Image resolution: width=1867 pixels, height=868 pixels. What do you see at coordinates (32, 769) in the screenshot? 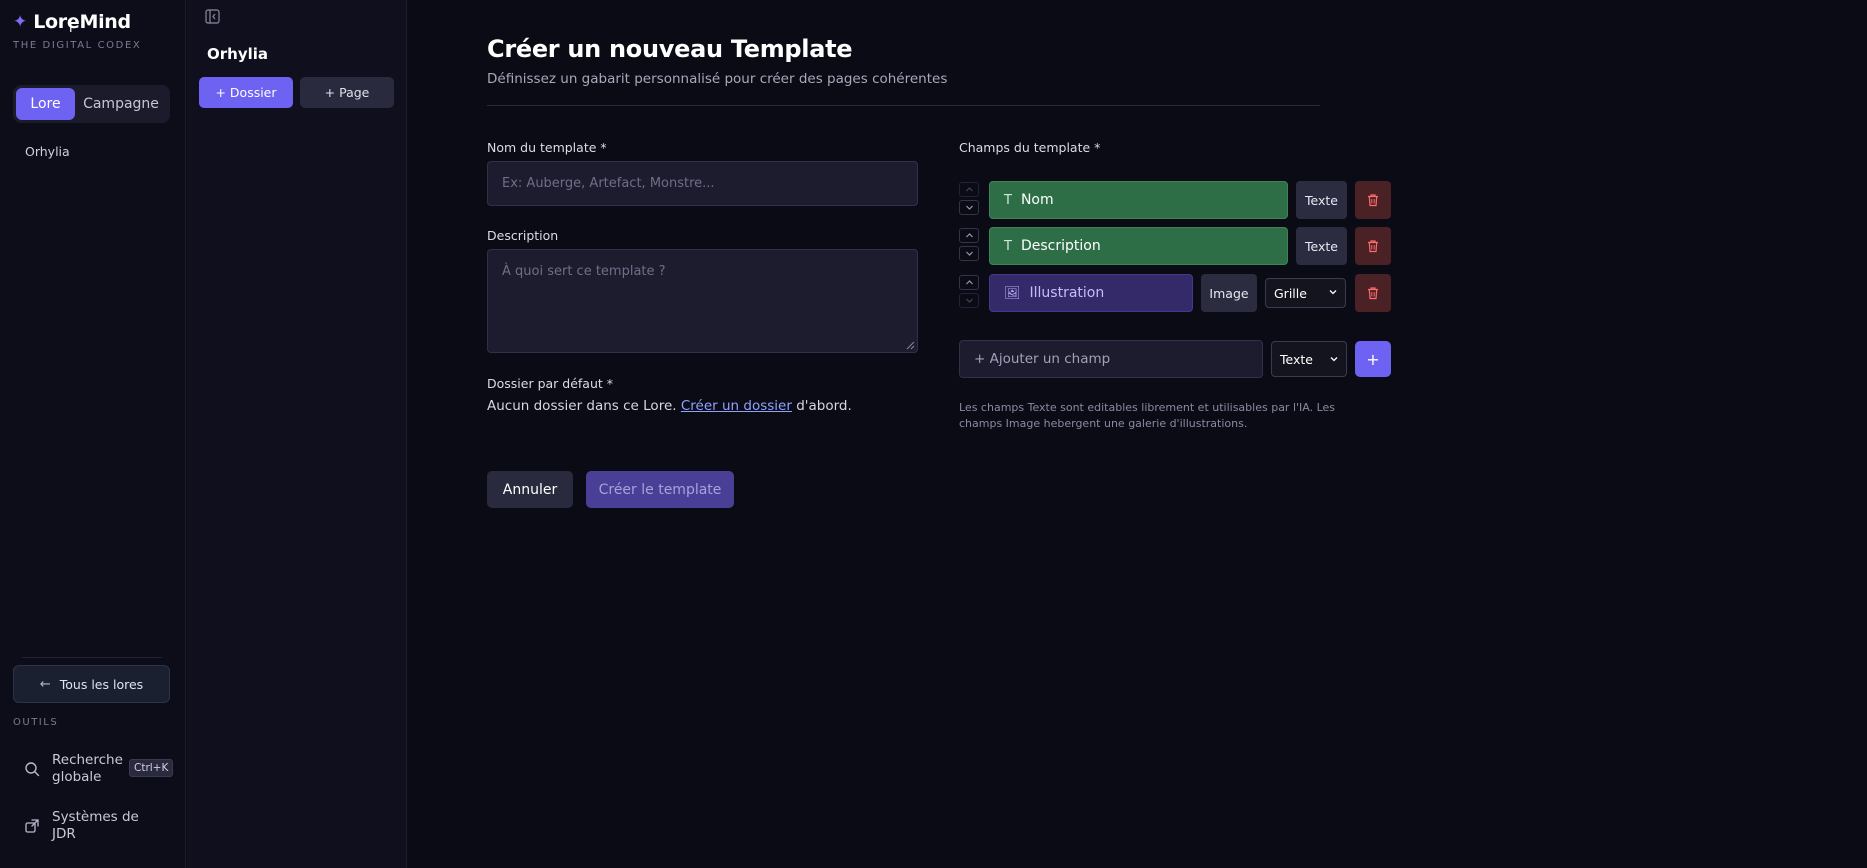
I see `search-icon` at bounding box center [32, 769].